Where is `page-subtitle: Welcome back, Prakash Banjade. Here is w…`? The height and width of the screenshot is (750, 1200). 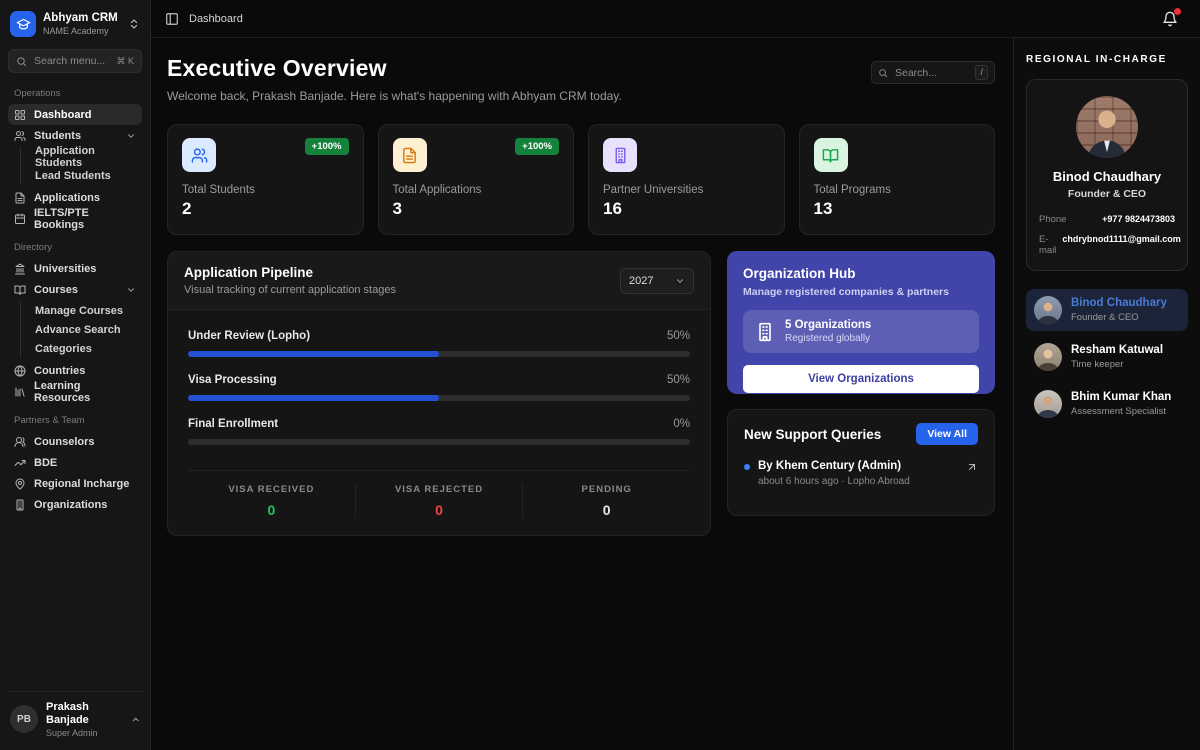 page-subtitle: Welcome back, Prakash Banjade. Here is w… is located at coordinates (394, 96).